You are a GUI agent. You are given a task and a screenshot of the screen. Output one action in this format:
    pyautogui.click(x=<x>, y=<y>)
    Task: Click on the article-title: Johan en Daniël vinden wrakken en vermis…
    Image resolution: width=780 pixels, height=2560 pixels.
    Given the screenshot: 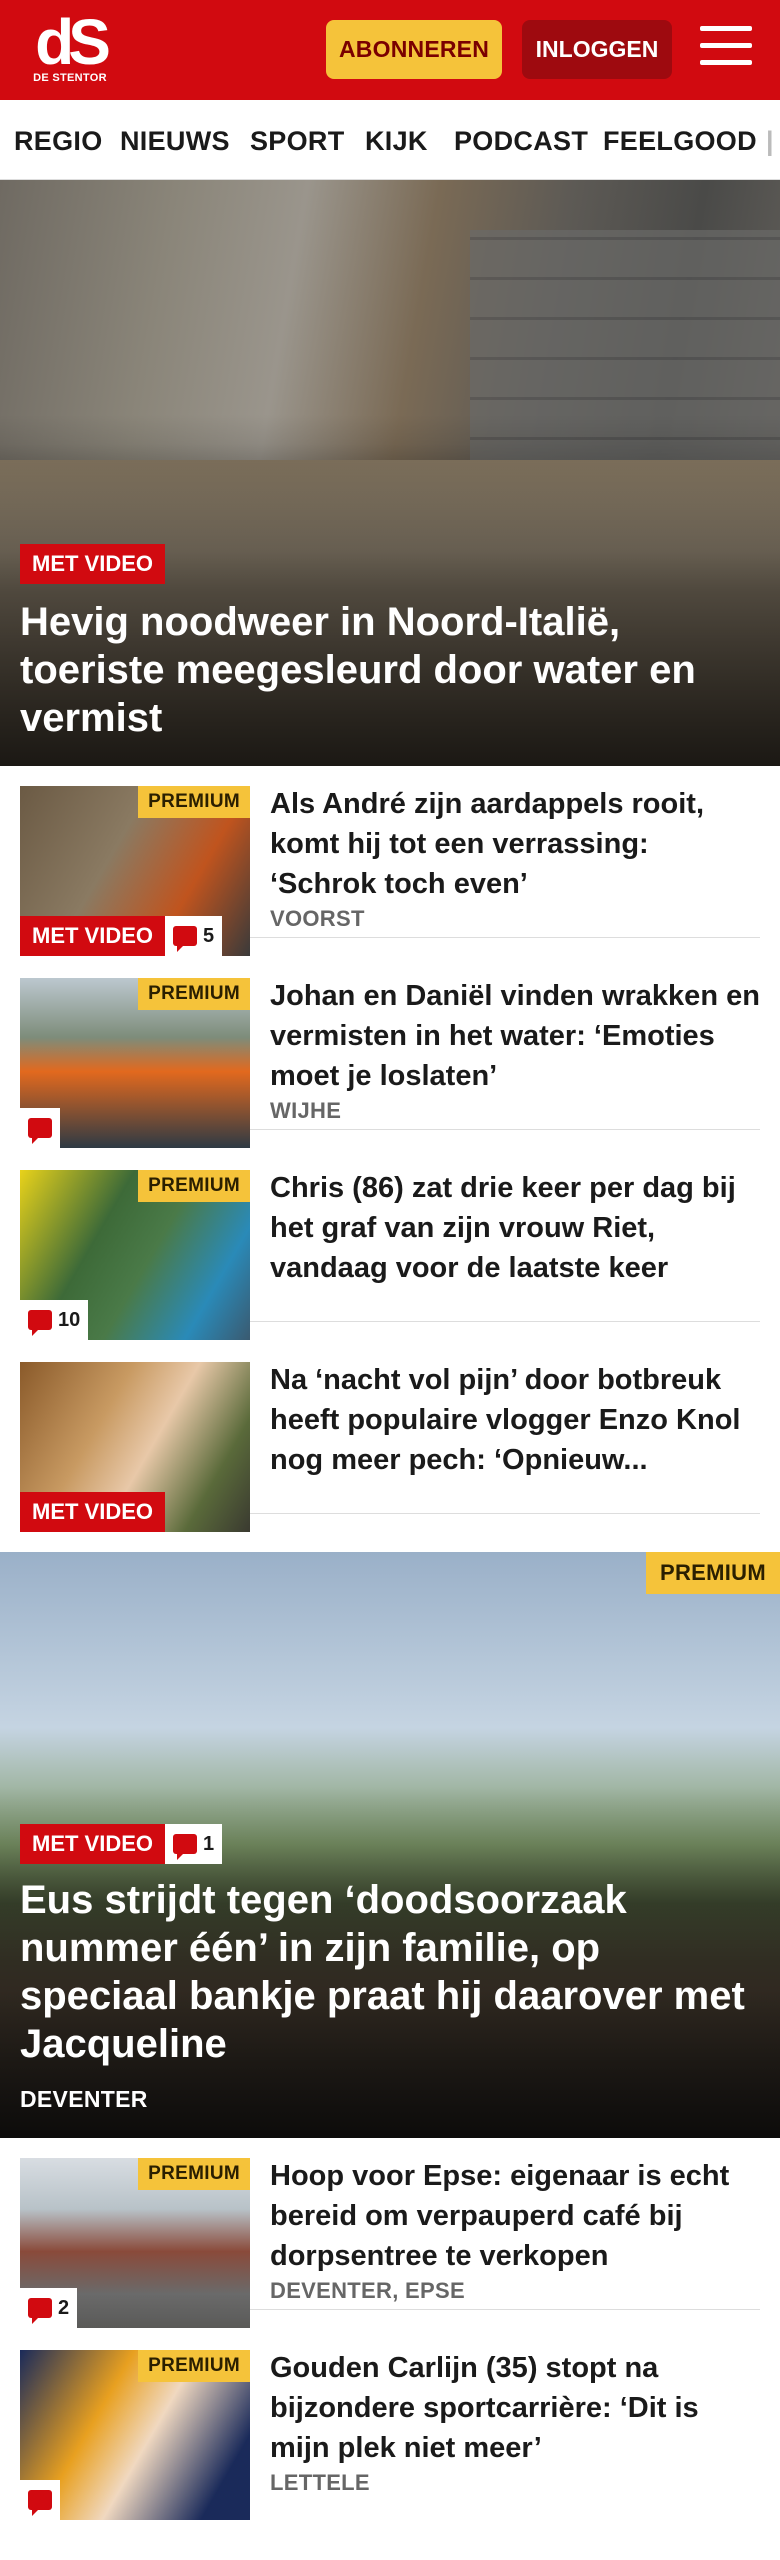 What is the action you would take?
    pyautogui.click(x=515, y=1036)
    